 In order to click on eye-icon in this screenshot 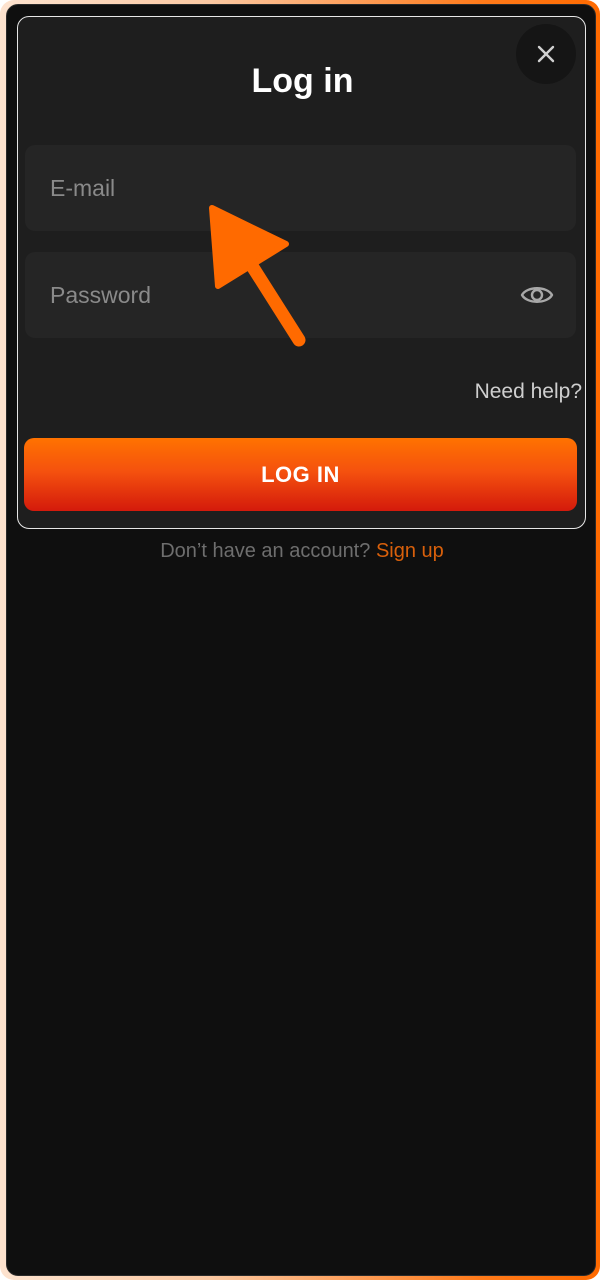, I will do `click(537, 295)`.